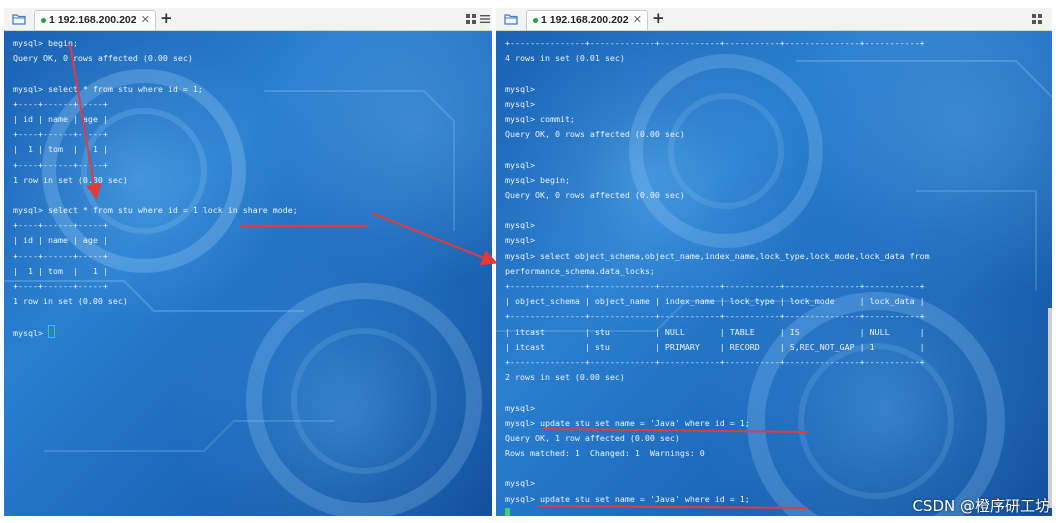  I want to click on left-tab-bar: 1 192.168.200.202 ✕ +, so click(248, 19).